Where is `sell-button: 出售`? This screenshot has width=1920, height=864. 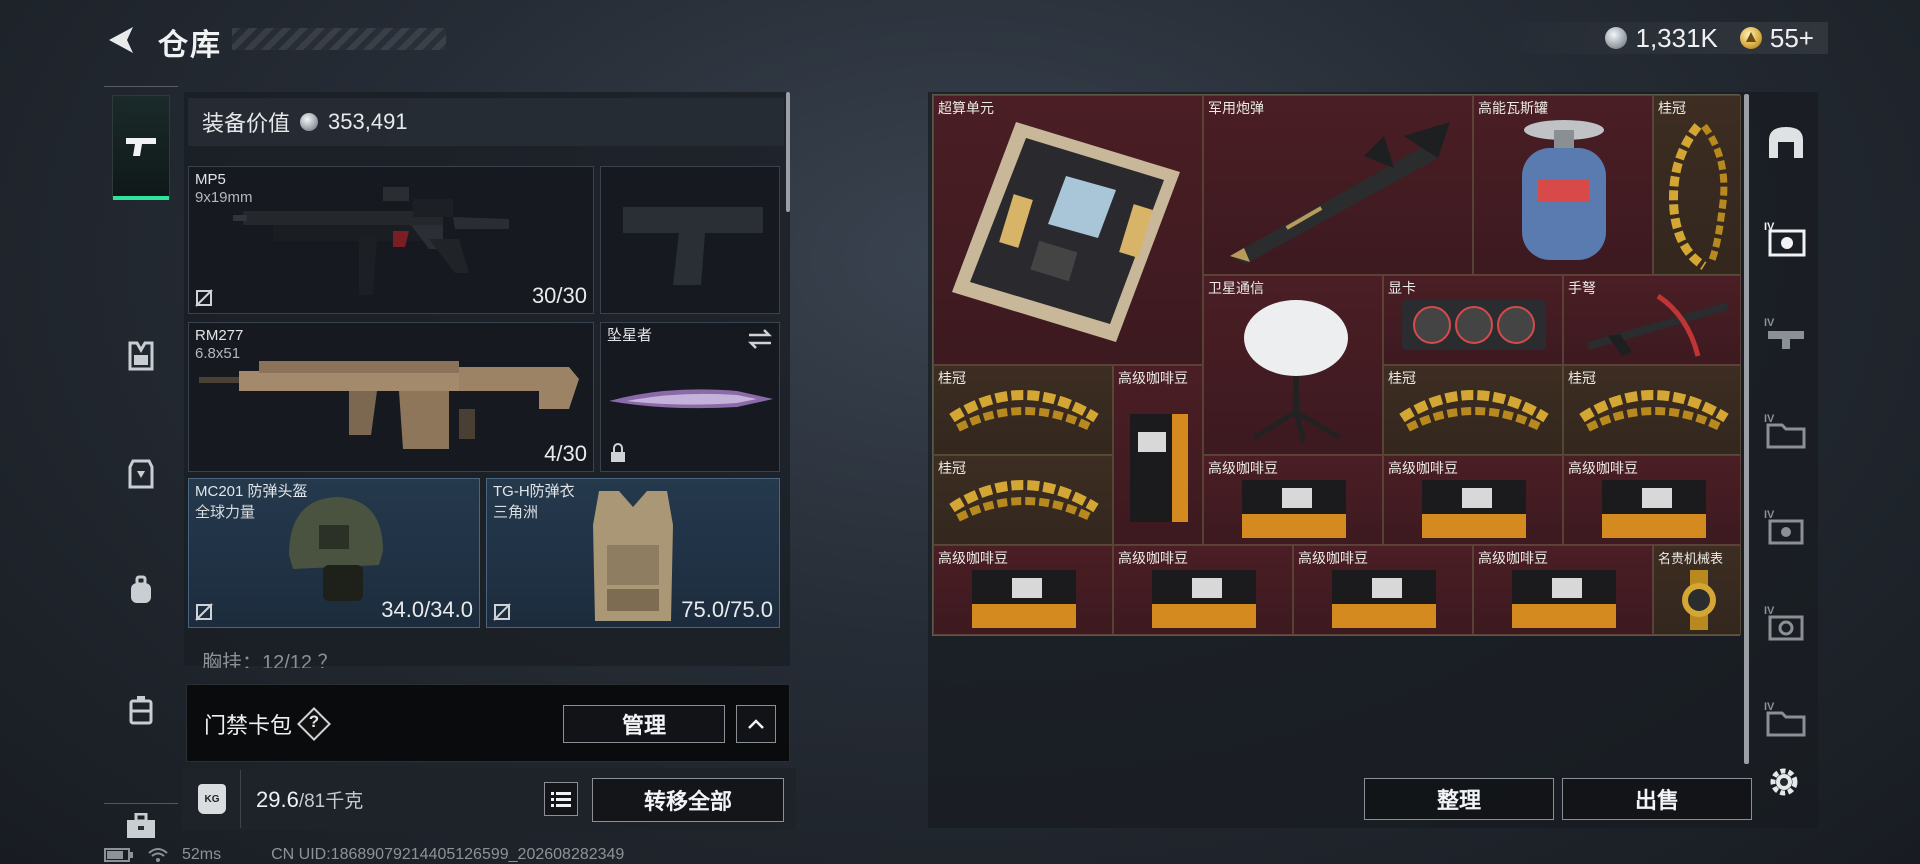 sell-button: 出售 is located at coordinates (1657, 799).